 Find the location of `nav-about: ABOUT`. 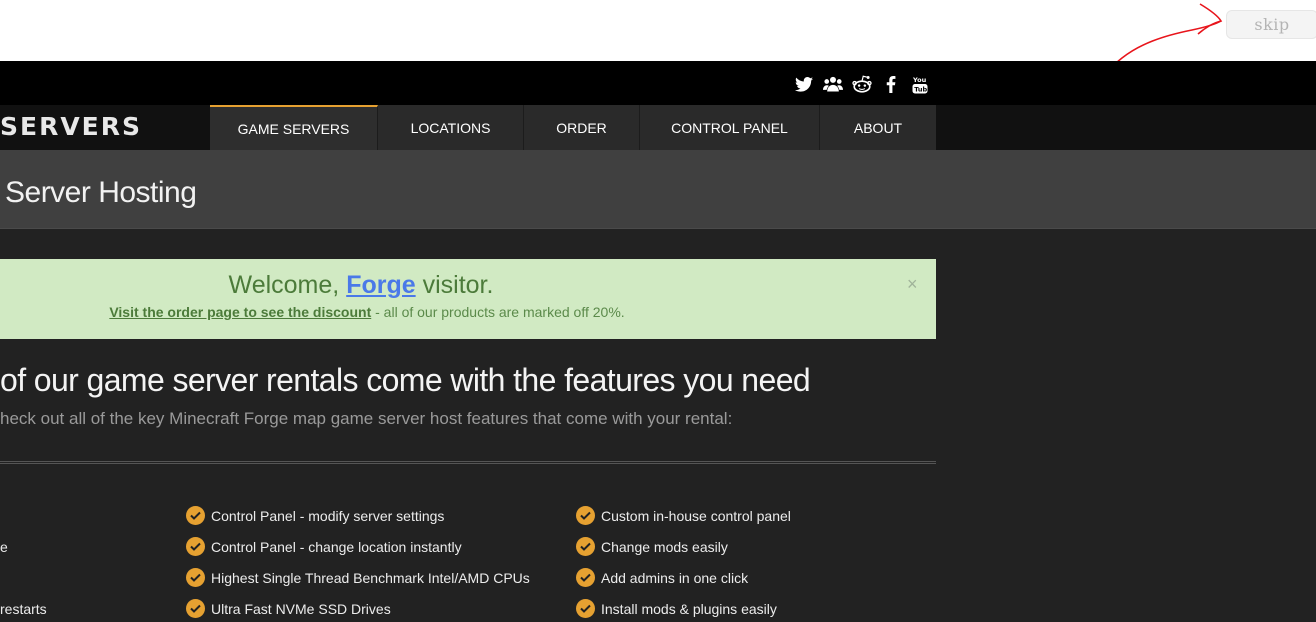

nav-about: ABOUT is located at coordinates (878, 127).